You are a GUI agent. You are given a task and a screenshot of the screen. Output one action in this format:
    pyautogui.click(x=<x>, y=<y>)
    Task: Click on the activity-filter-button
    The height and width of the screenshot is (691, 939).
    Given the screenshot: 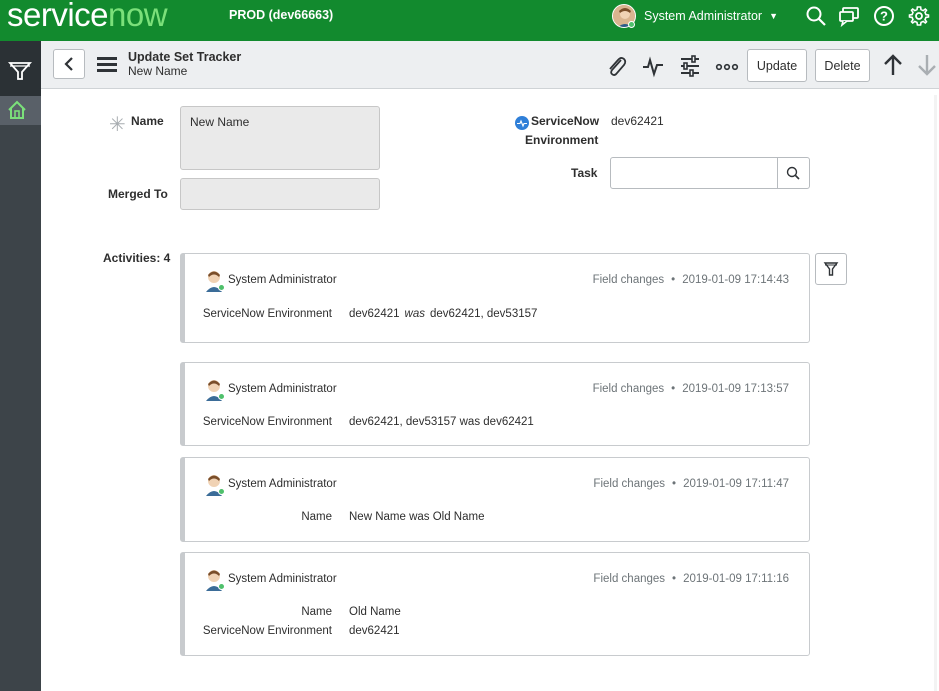 What is the action you would take?
    pyautogui.click(x=831, y=269)
    